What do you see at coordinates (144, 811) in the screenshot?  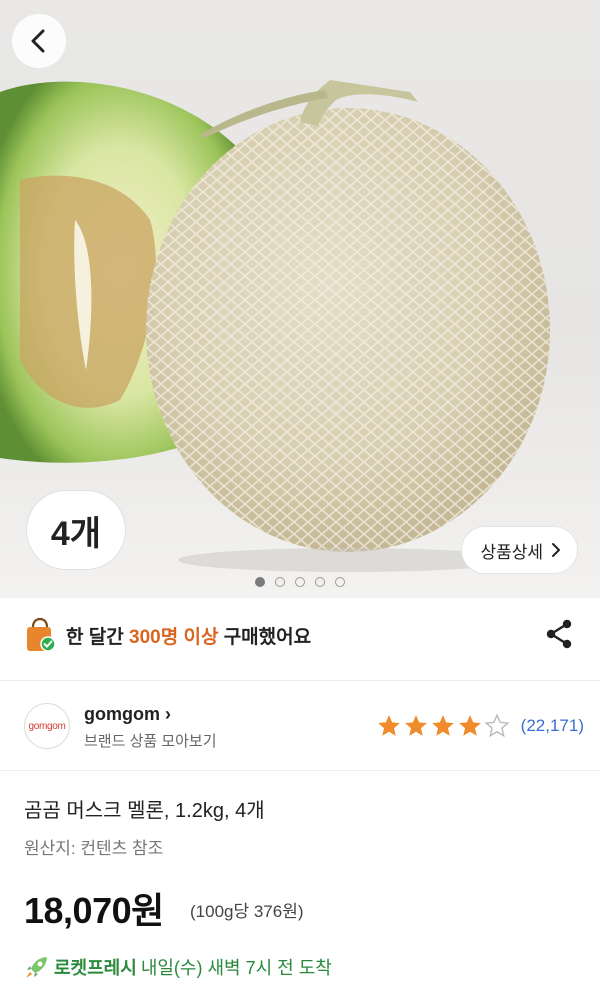 I see `product-title: 곰곰 머스크 멜론, 1.2kg, 4개` at bounding box center [144, 811].